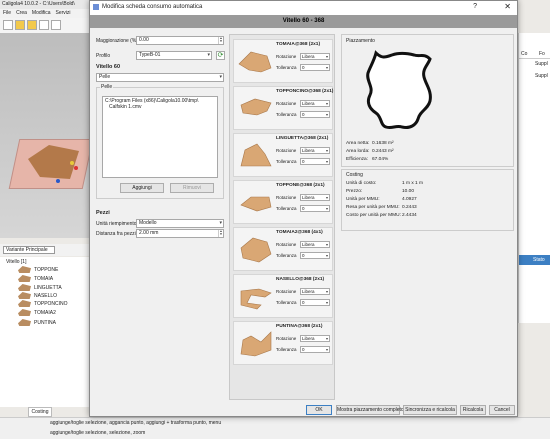 The width and height of the screenshot is (550, 439). Describe the element at coordinates (116, 234) in the screenshot. I see `distanza-label: Distanza fra pezzi` at that location.